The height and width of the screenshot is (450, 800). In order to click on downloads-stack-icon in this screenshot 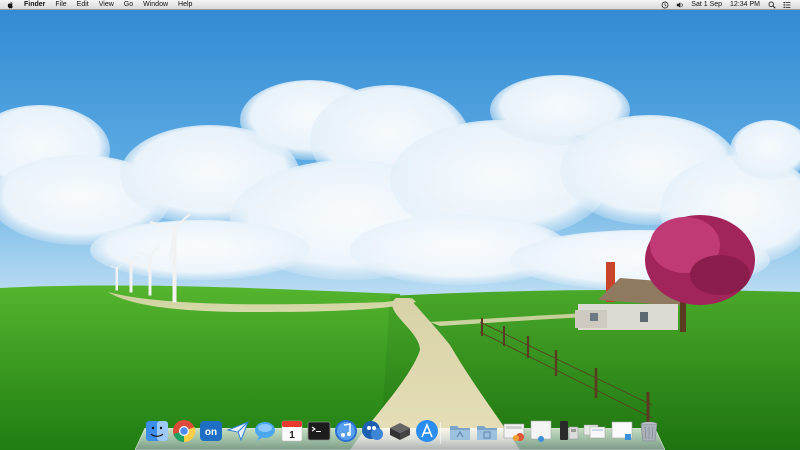, I will do `click(514, 431)`.